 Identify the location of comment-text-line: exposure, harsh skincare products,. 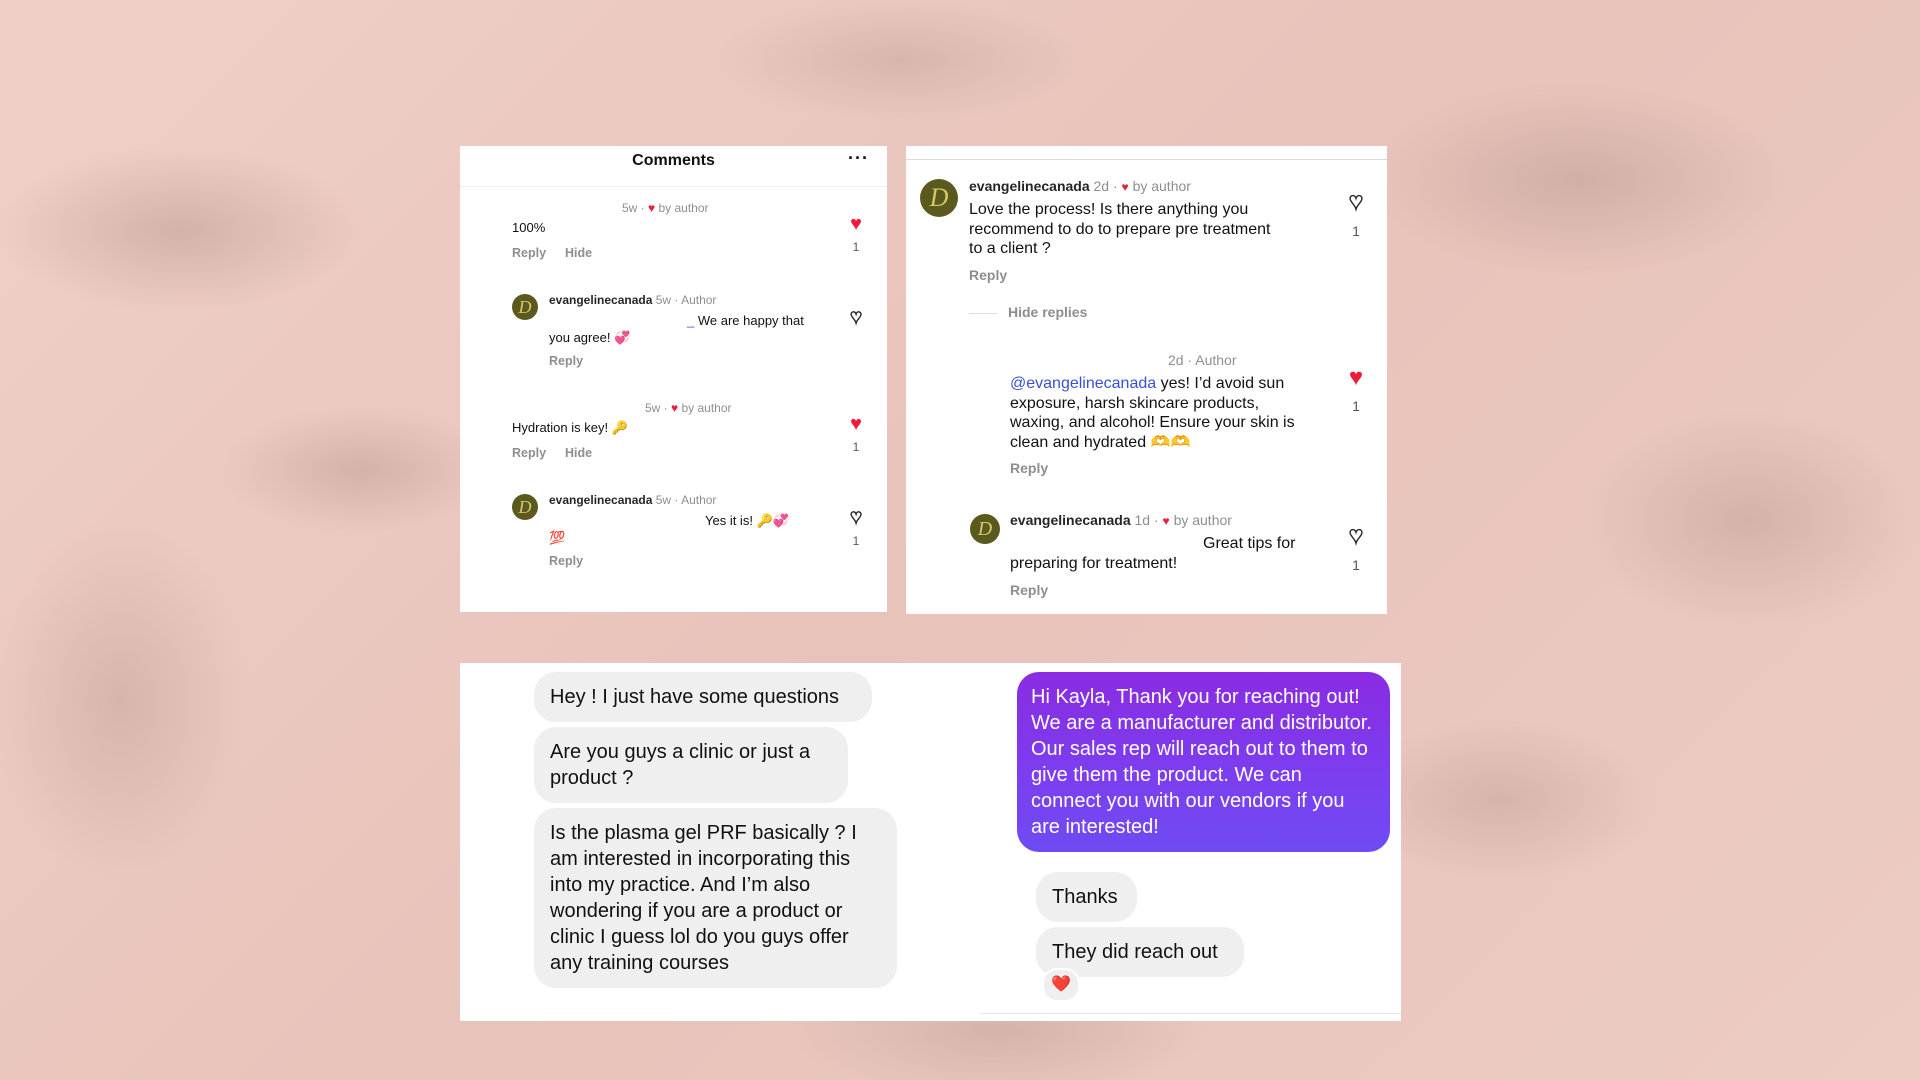
(1135, 403).